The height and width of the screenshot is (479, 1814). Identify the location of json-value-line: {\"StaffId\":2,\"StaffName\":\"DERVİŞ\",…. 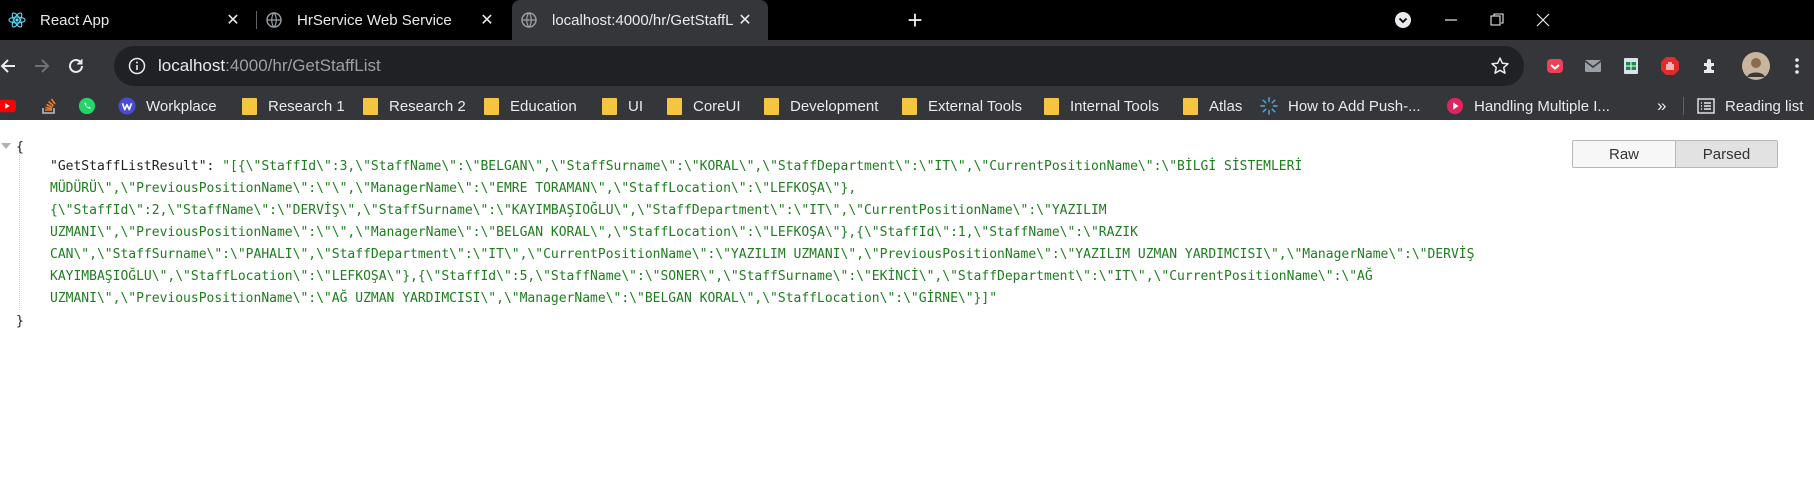
(578, 210).